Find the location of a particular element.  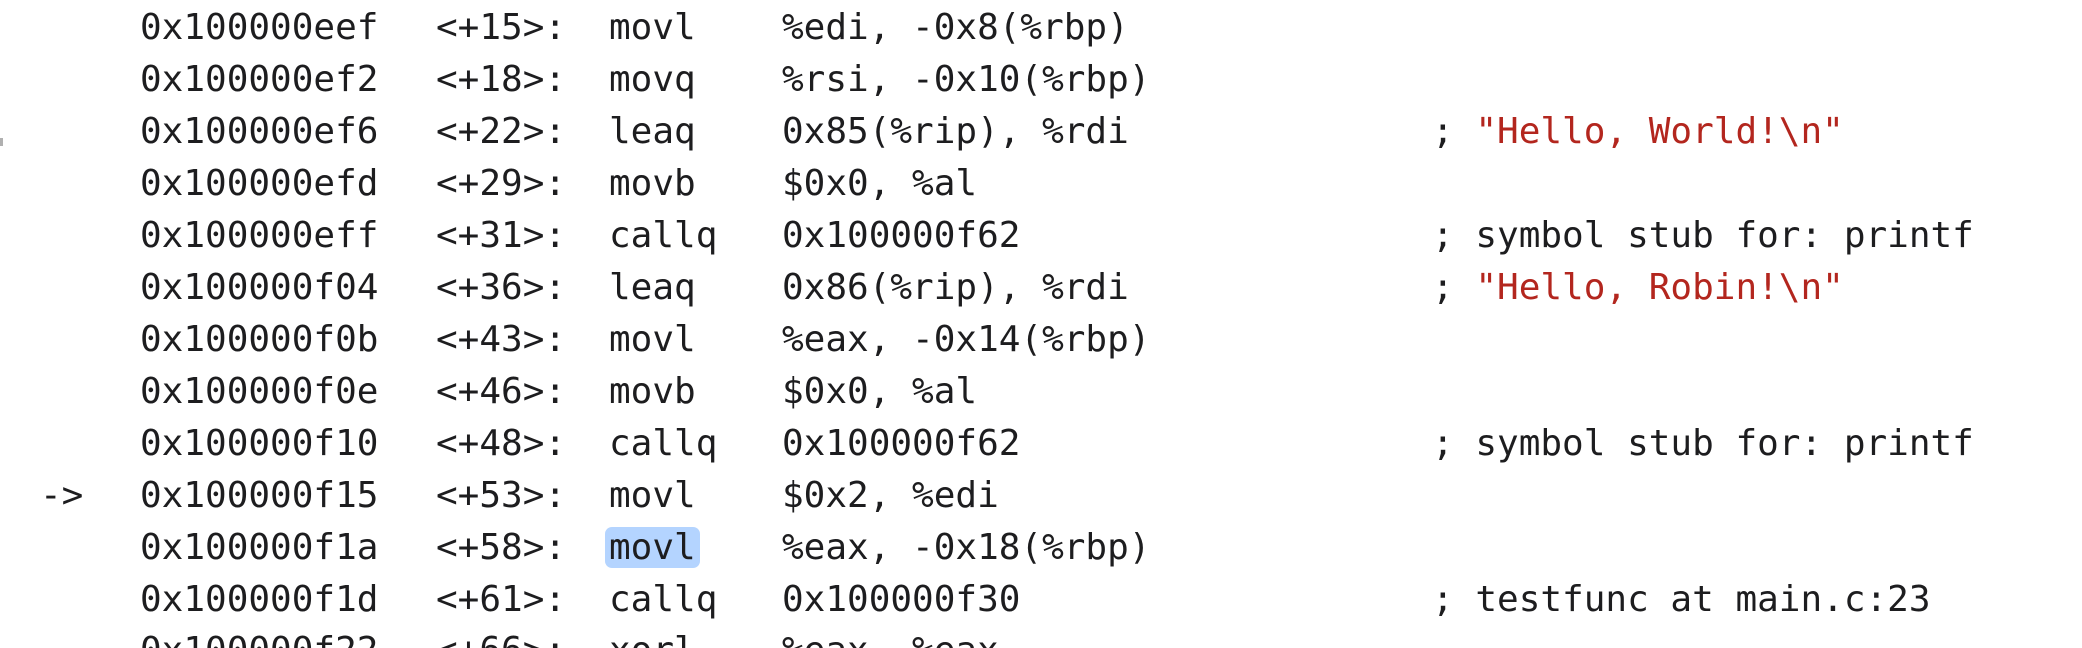

instruction-address: 0x100000f0b is located at coordinates (259, 339).